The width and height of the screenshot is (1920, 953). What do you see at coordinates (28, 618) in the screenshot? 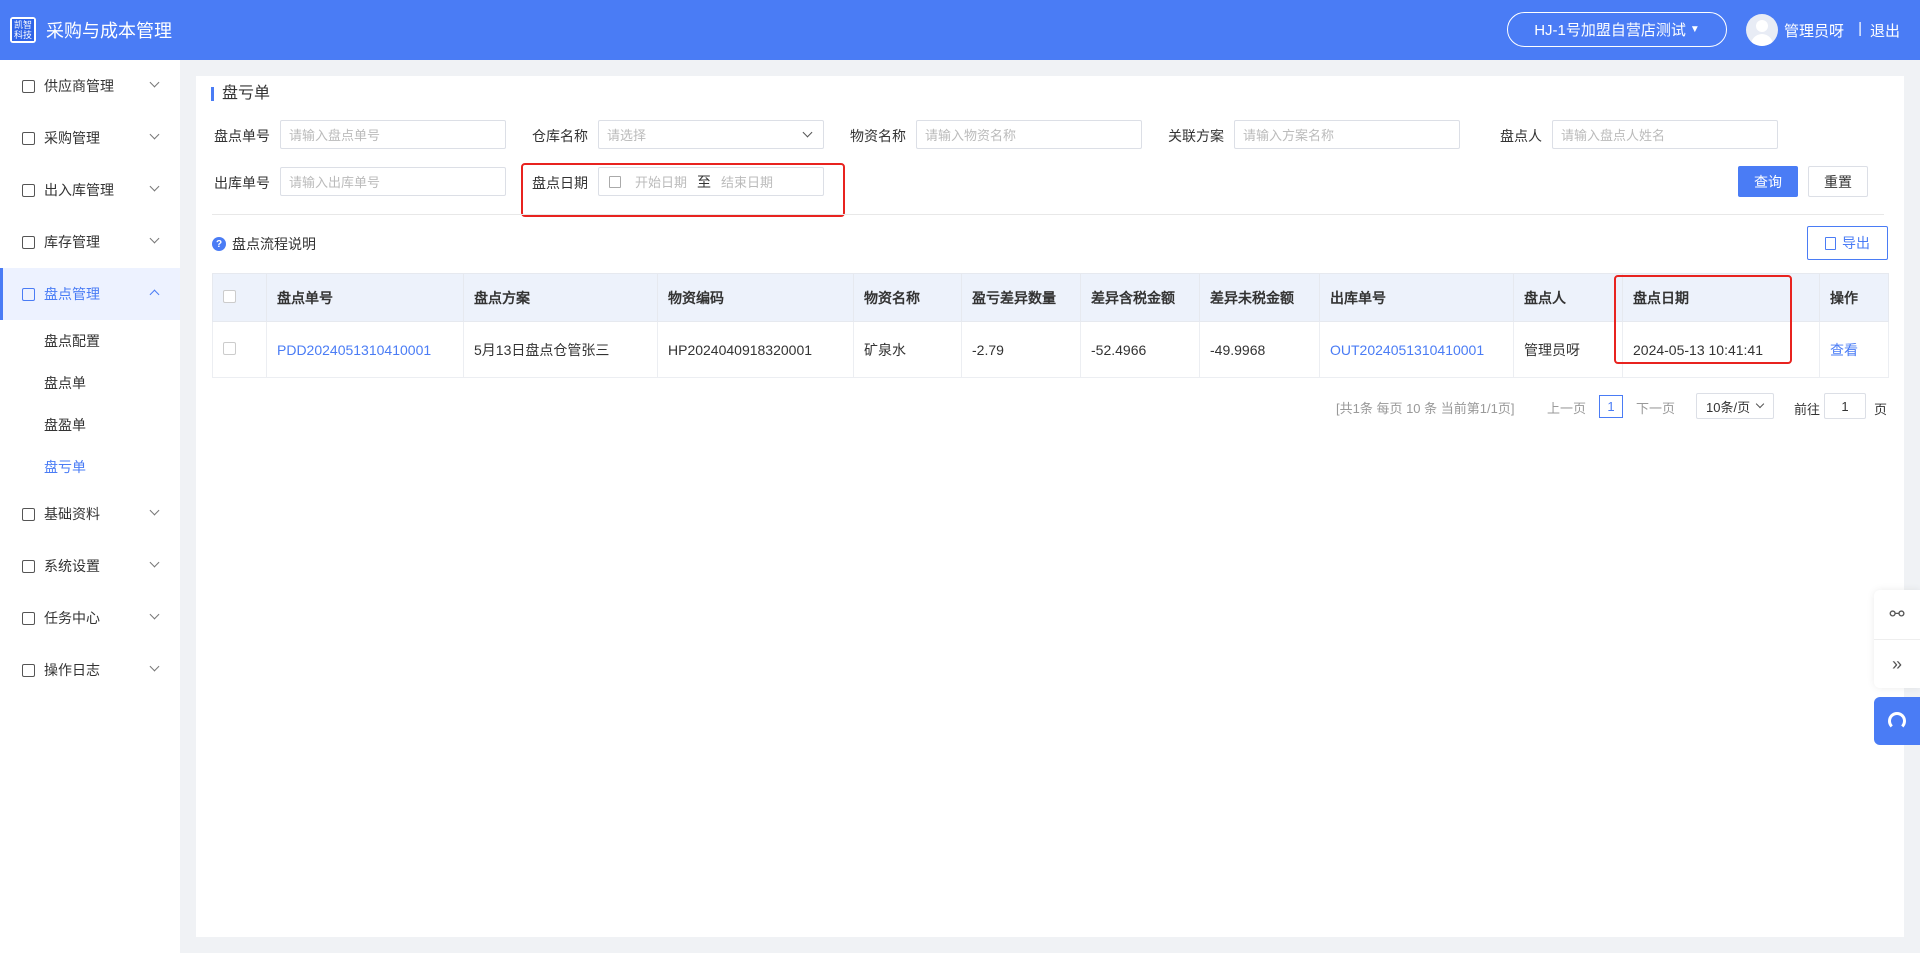
I see `task-icon` at bounding box center [28, 618].